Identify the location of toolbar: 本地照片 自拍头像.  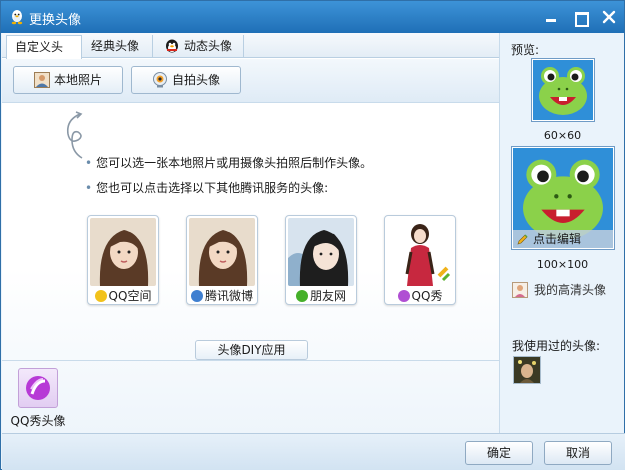
(250, 81).